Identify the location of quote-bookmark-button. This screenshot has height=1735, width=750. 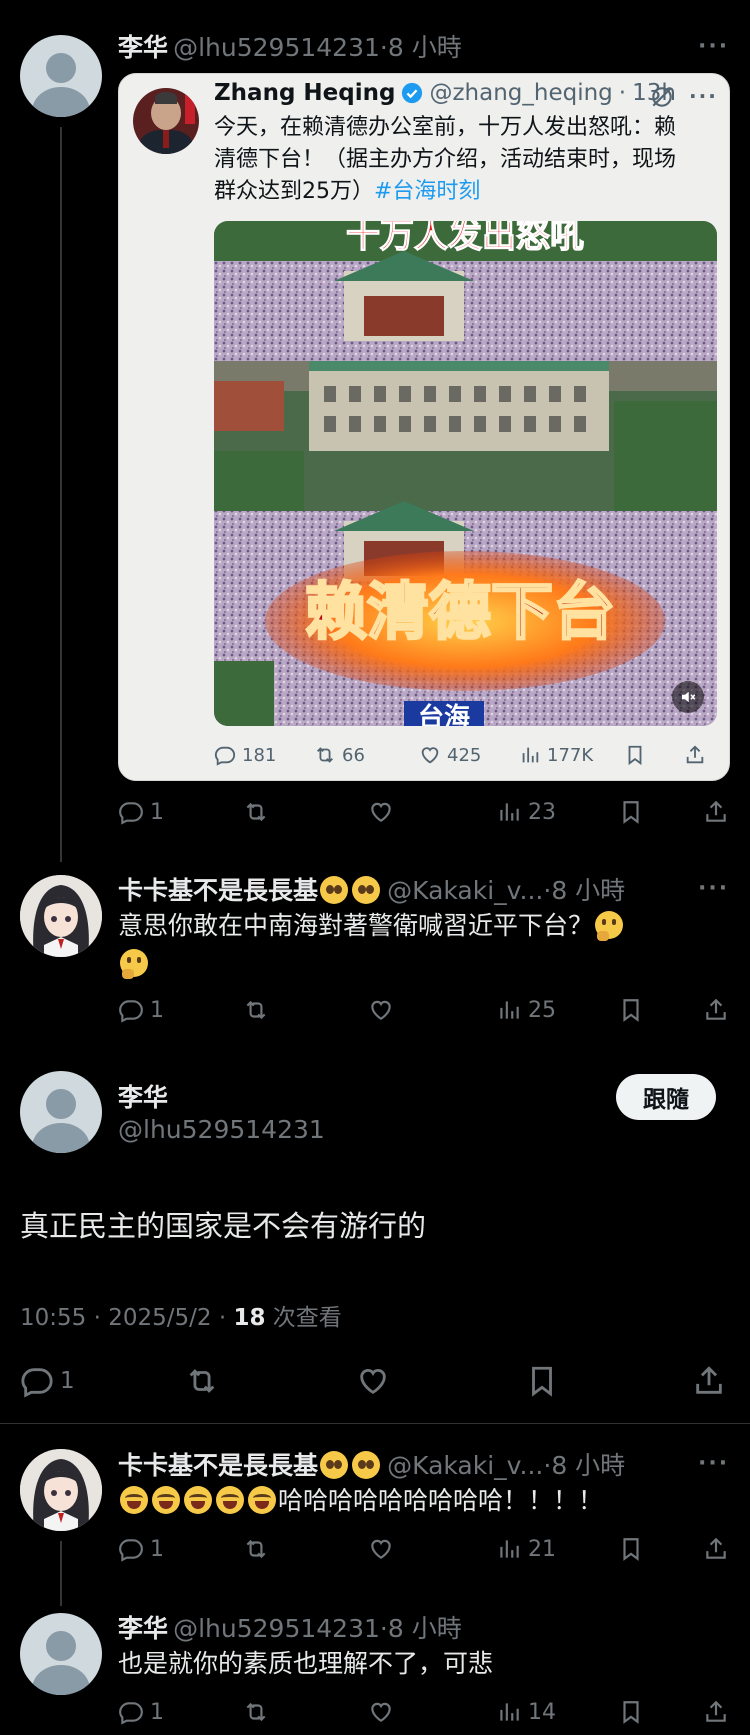
(635, 755).